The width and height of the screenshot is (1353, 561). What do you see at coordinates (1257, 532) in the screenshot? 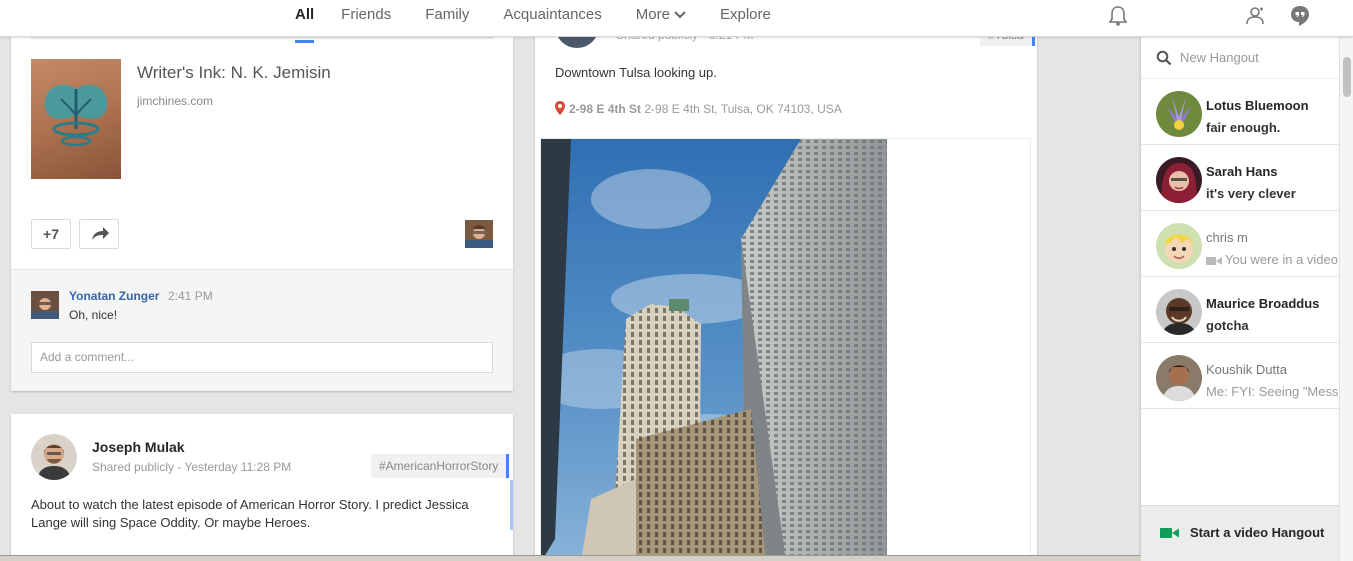
I see `start-video-hangout-label: Start a video Hangout` at bounding box center [1257, 532].